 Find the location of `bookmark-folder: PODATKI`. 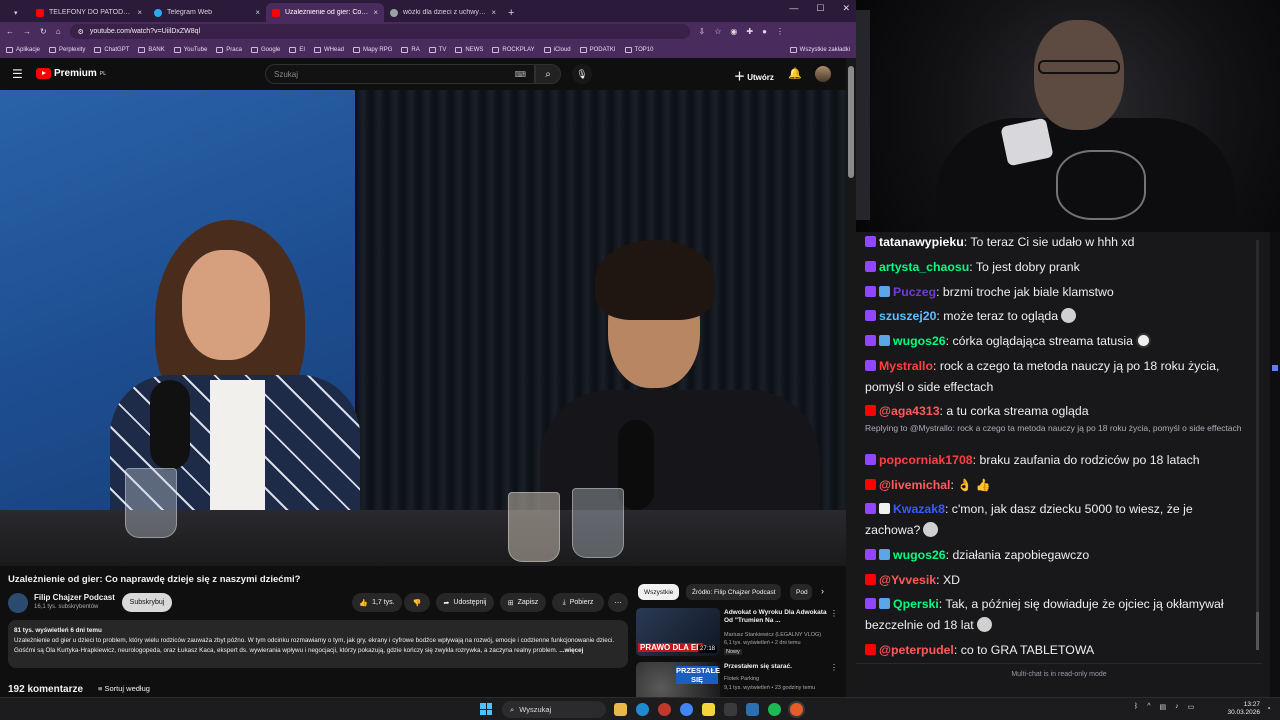

bookmark-folder: PODATKI is located at coordinates (597, 49).